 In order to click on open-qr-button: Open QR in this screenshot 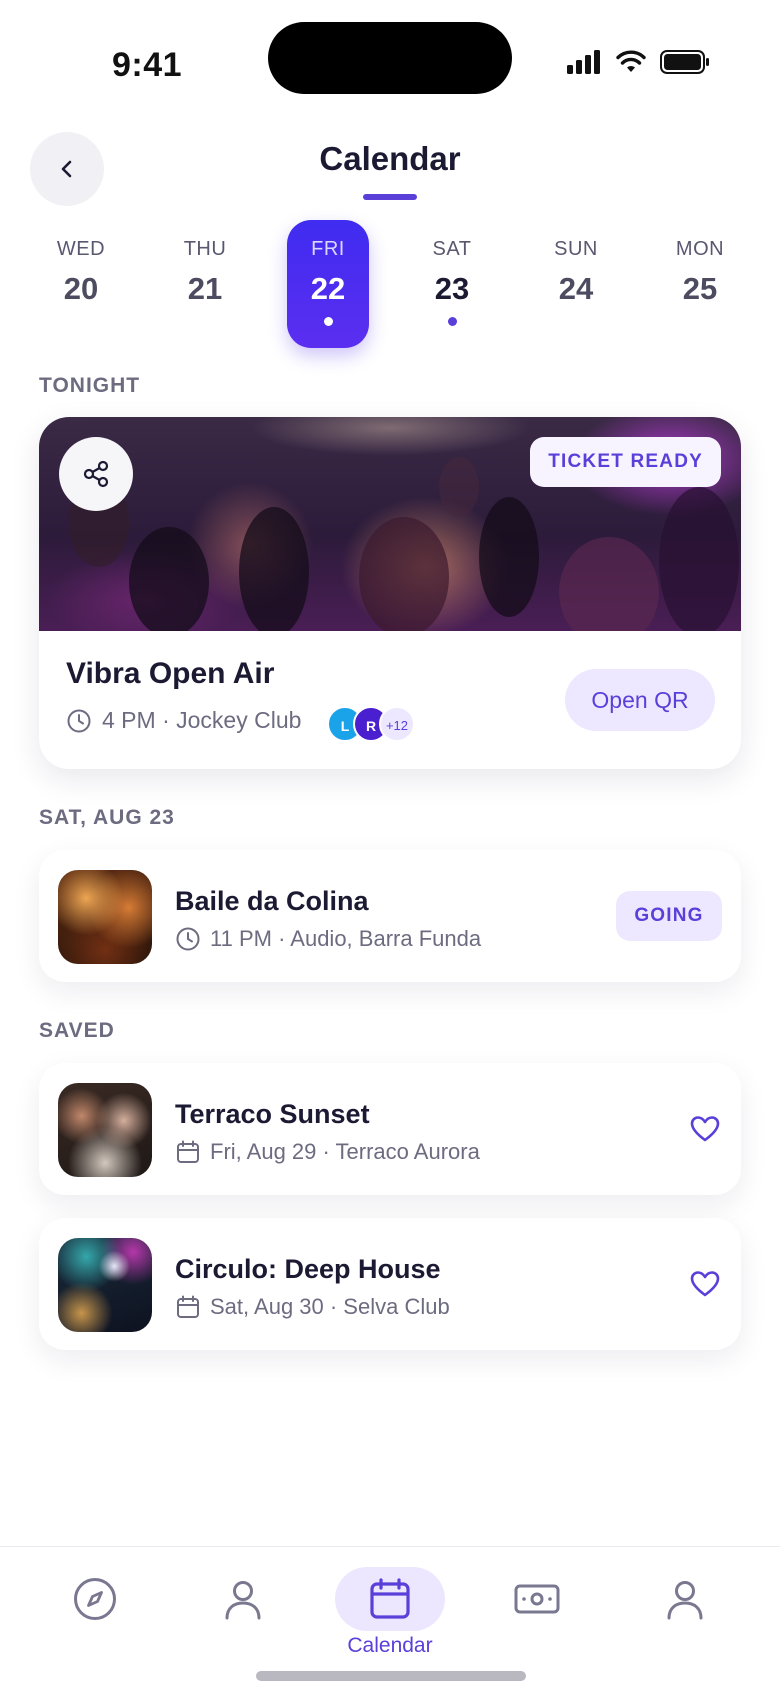, I will do `click(640, 700)`.